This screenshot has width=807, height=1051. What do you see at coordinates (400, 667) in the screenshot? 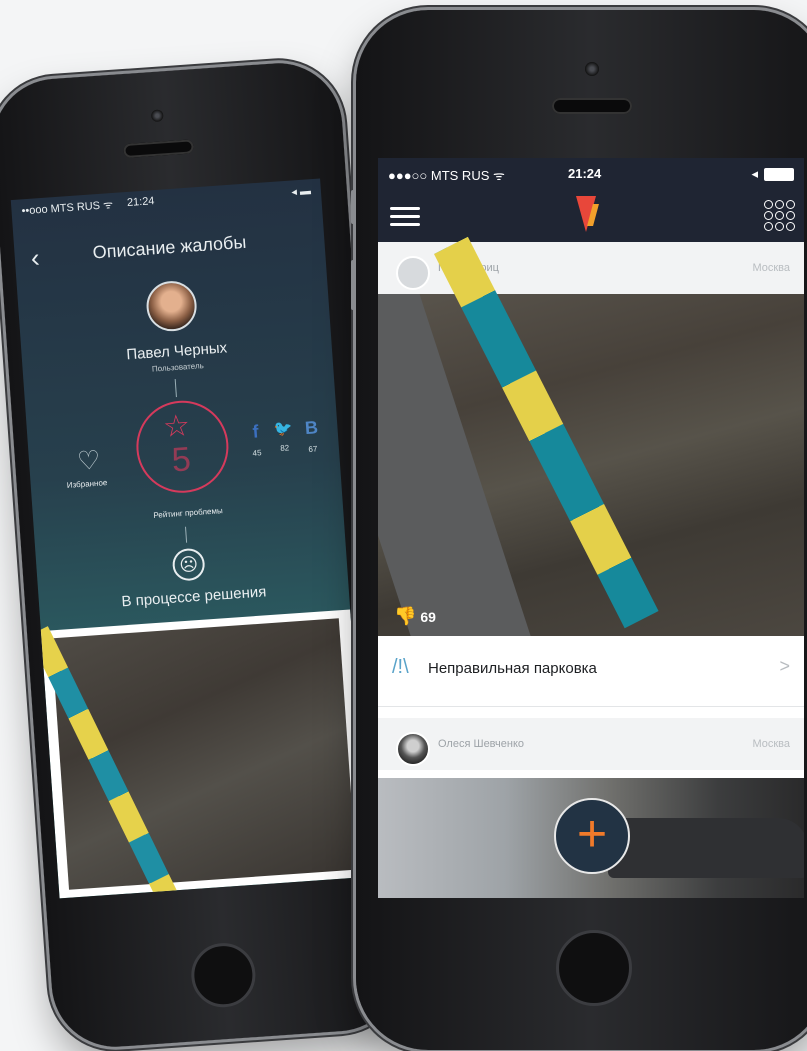
I see `road-sign-icon: /!\` at bounding box center [400, 667].